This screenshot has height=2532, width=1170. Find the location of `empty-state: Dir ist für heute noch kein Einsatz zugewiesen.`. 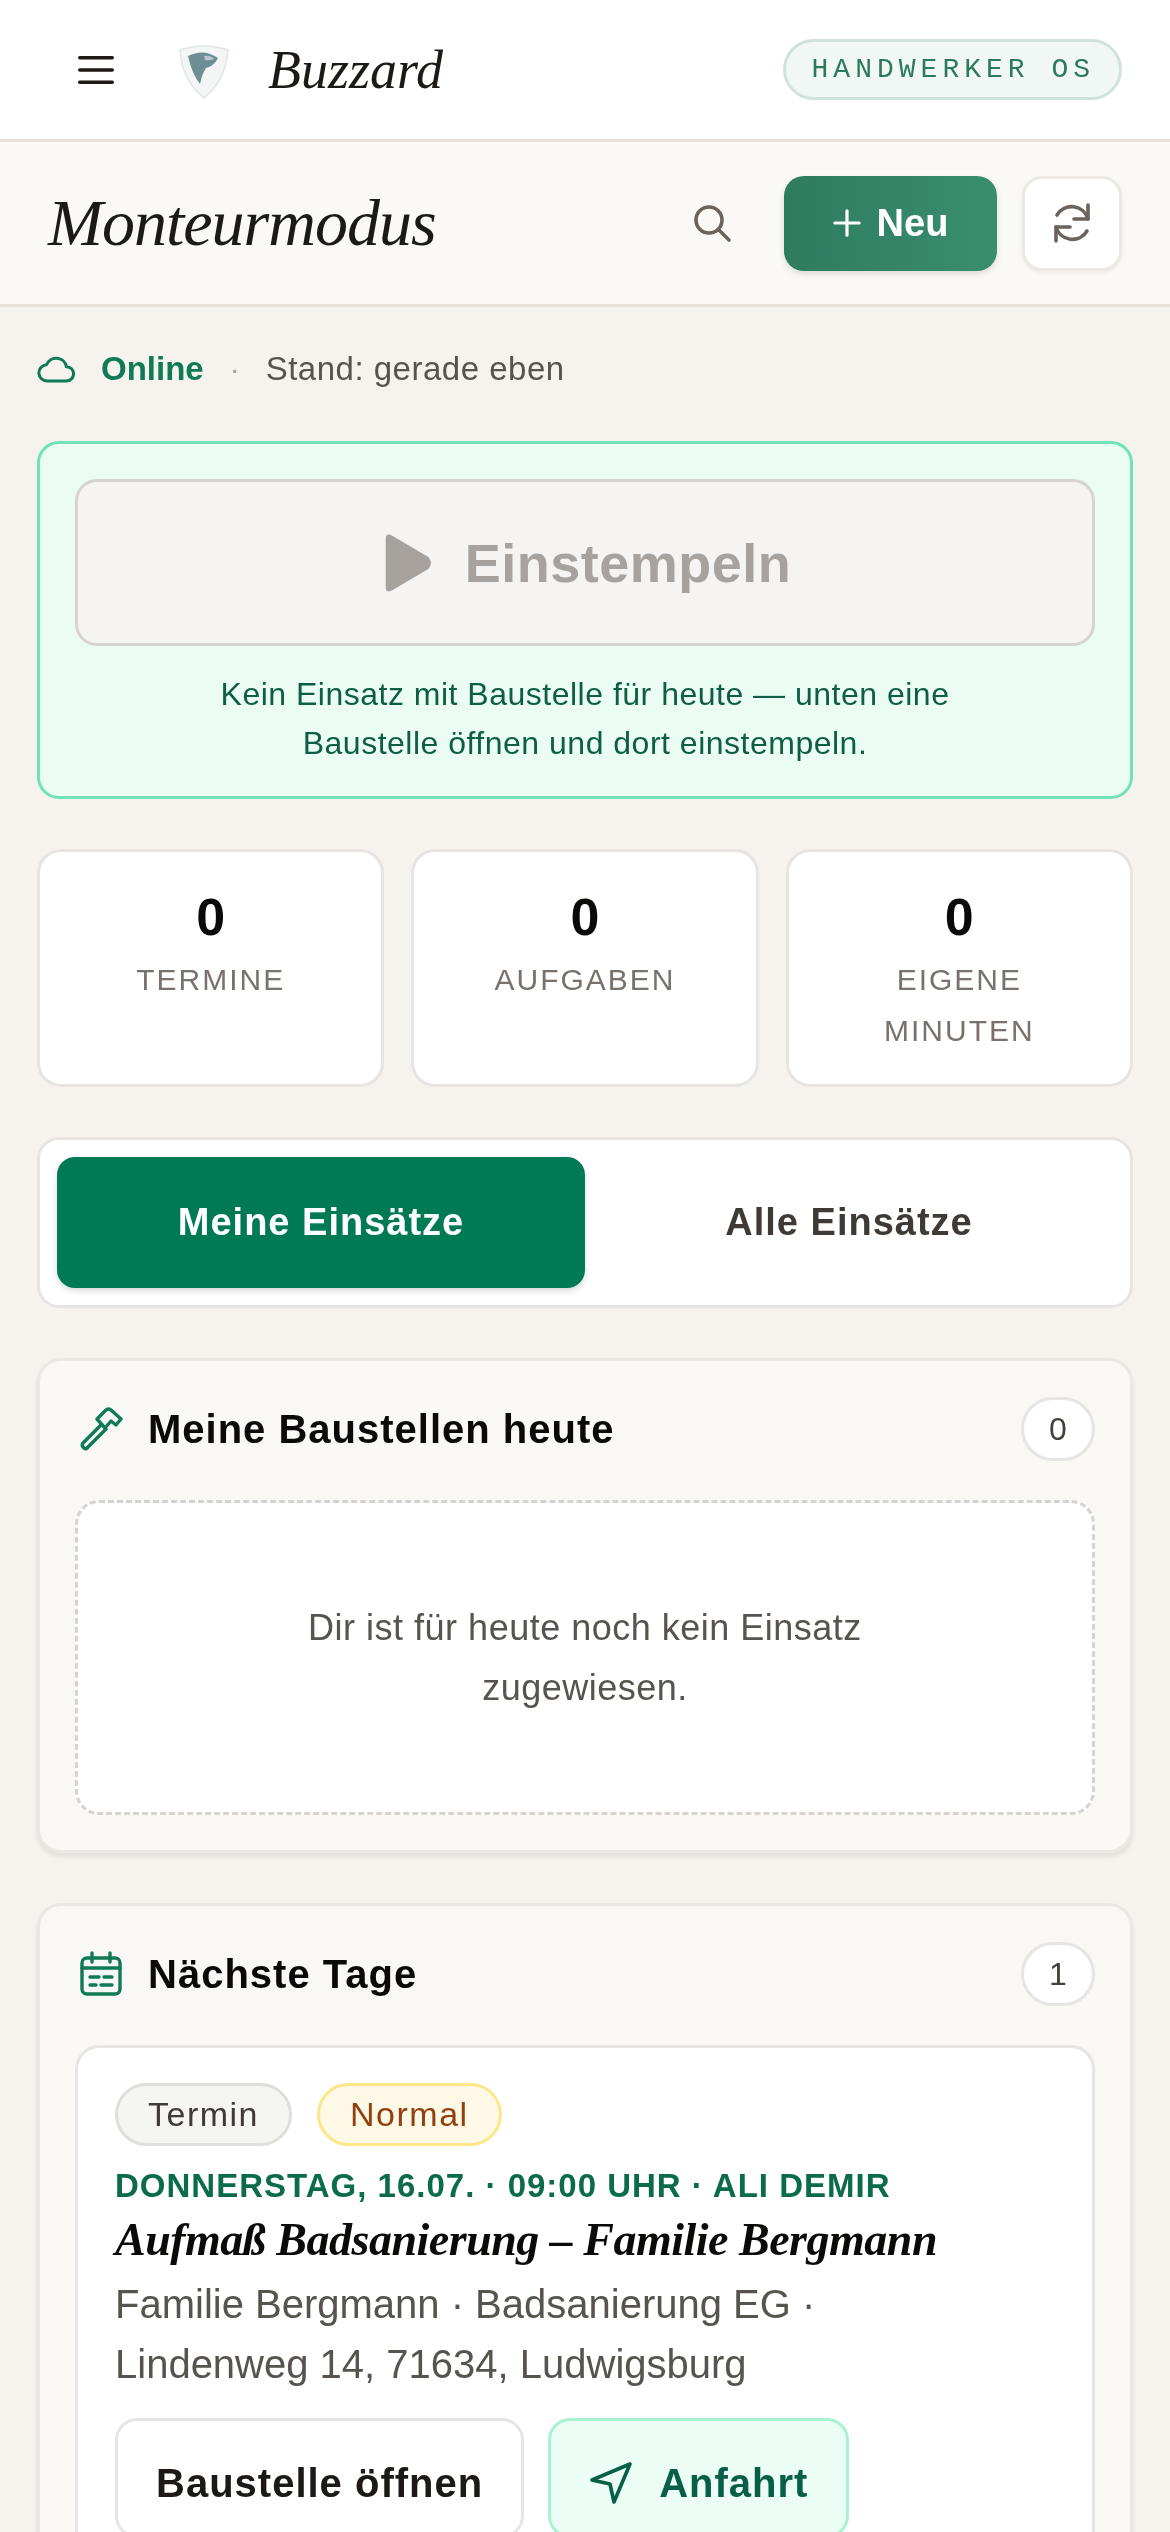

empty-state: Dir ist für heute noch kein Einsatz zugewiesen. is located at coordinates (585, 1657).